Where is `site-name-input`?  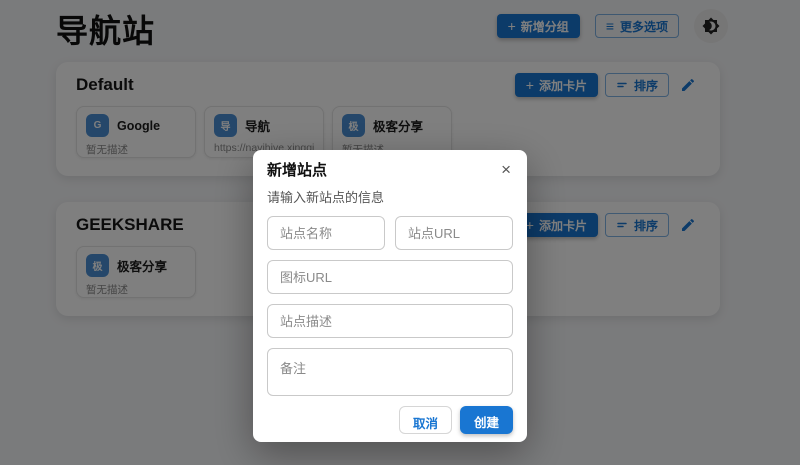
site-name-input is located at coordinates (326, 233).